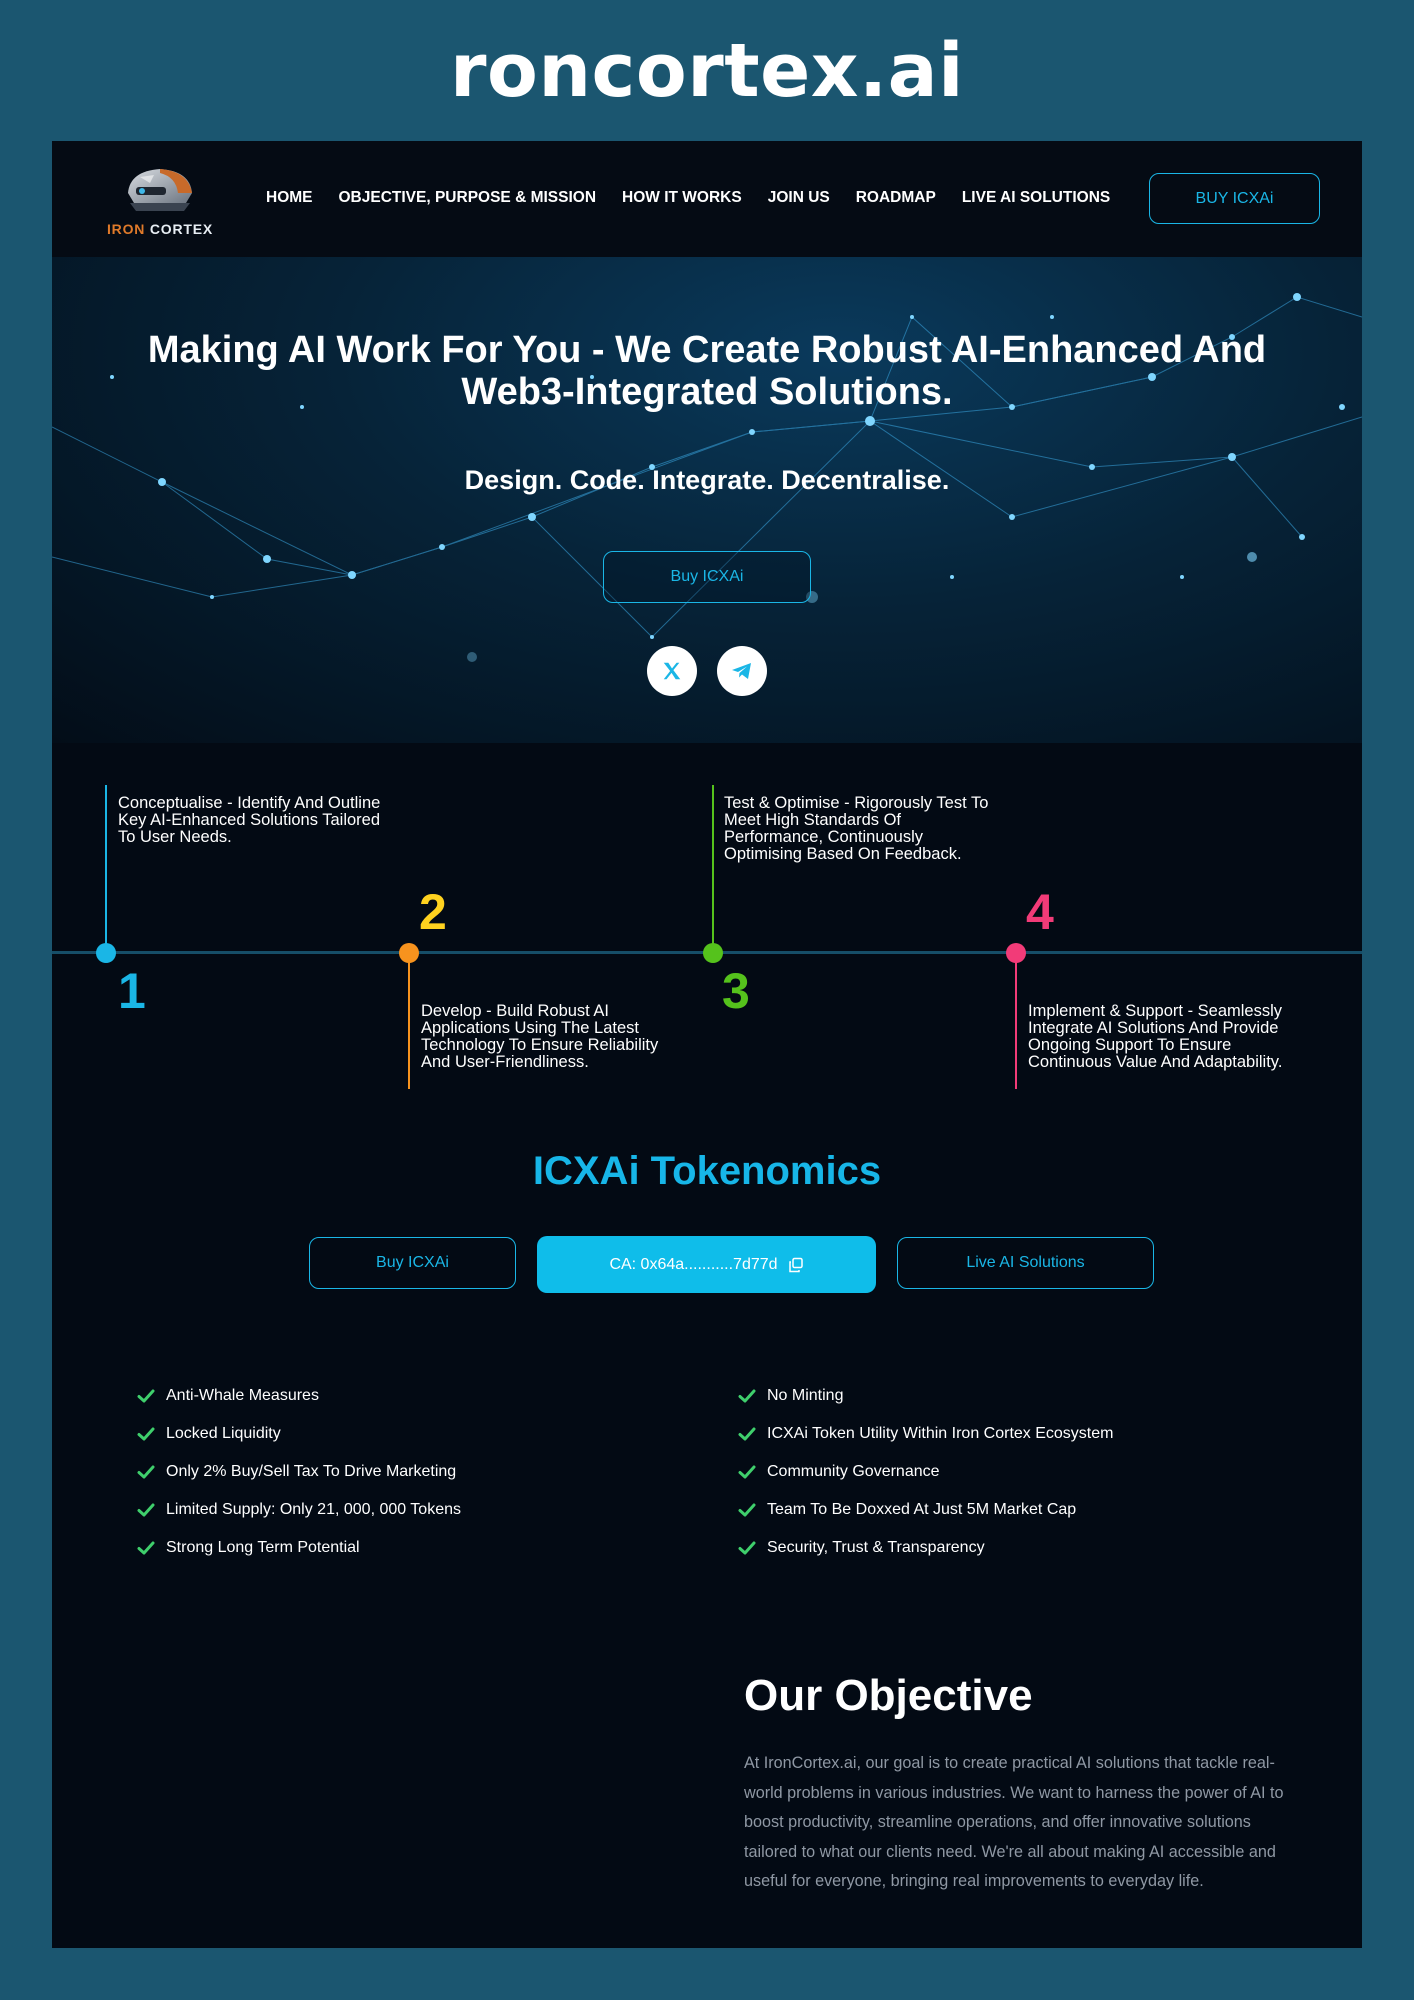 The height and width of the screenshot is (2000, 1414). I want to click on nav-item-roadmap: ROADMAP, so click(896, 198).